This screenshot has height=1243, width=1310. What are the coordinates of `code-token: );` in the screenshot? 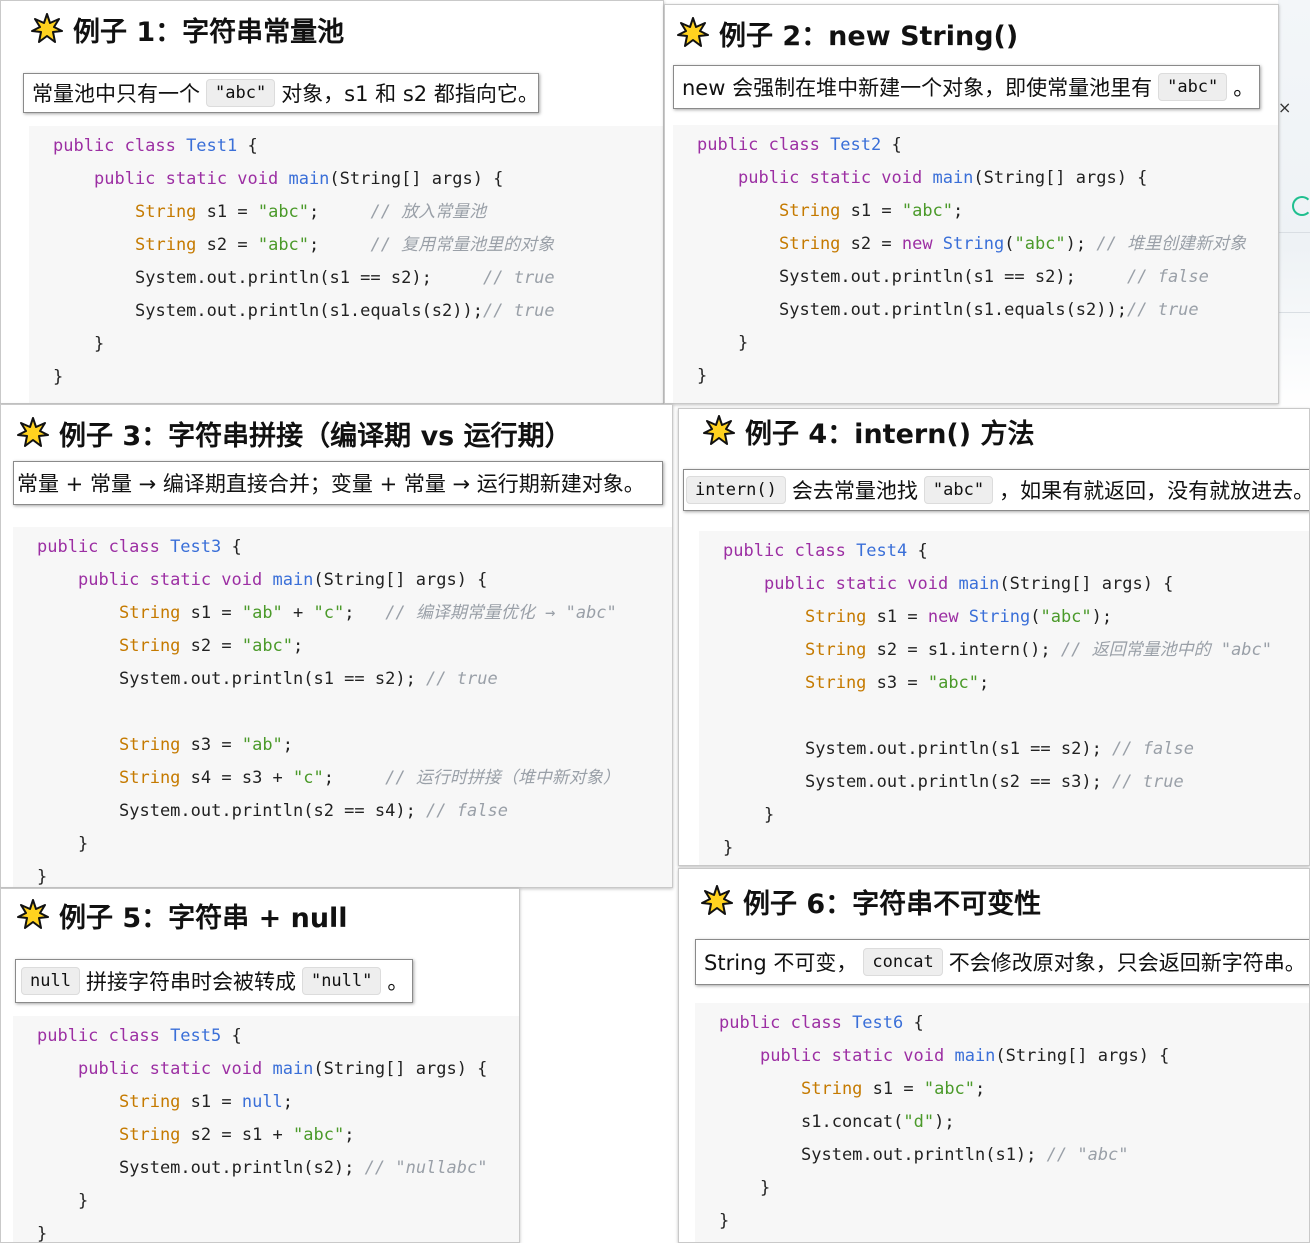 It's located at (1102, 617).